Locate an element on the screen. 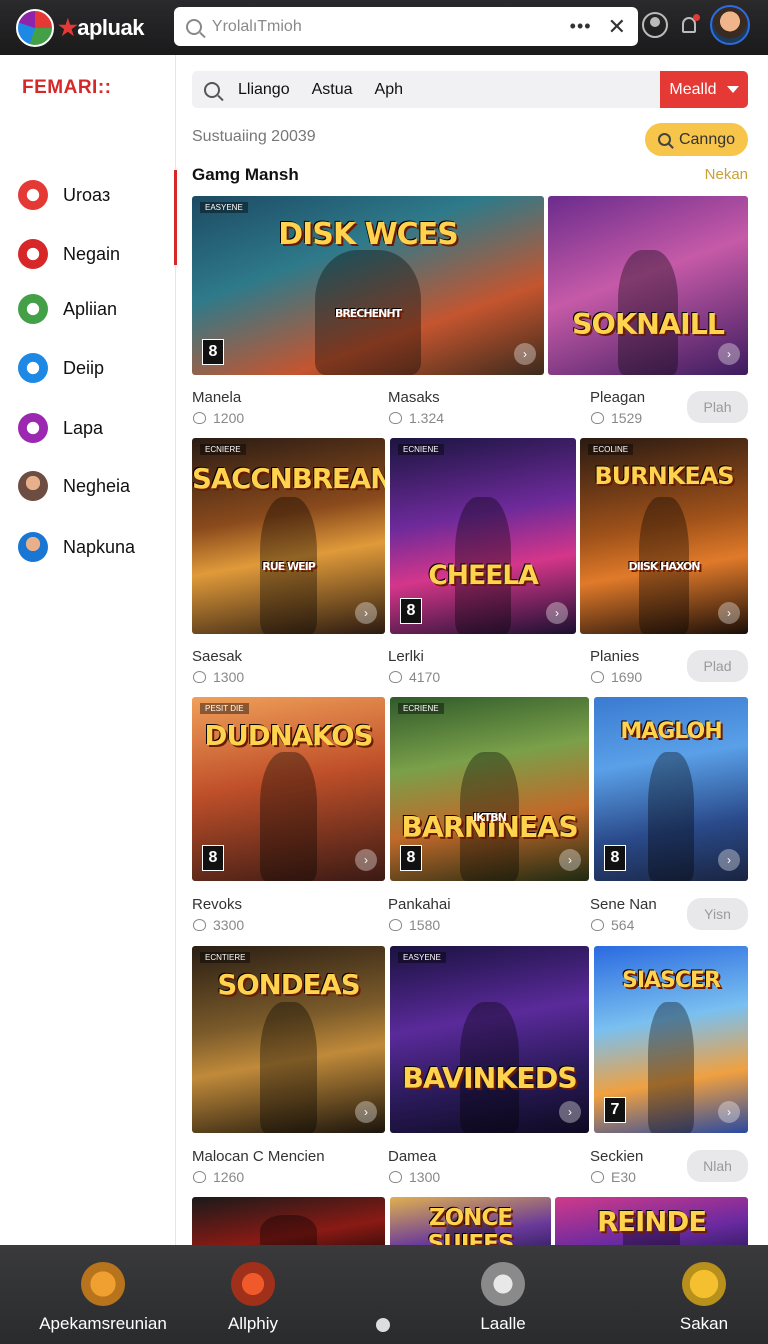 The height and width of the screenshot is (1344, 768). filter-chip: Astua is located at coordinates (332, 90).